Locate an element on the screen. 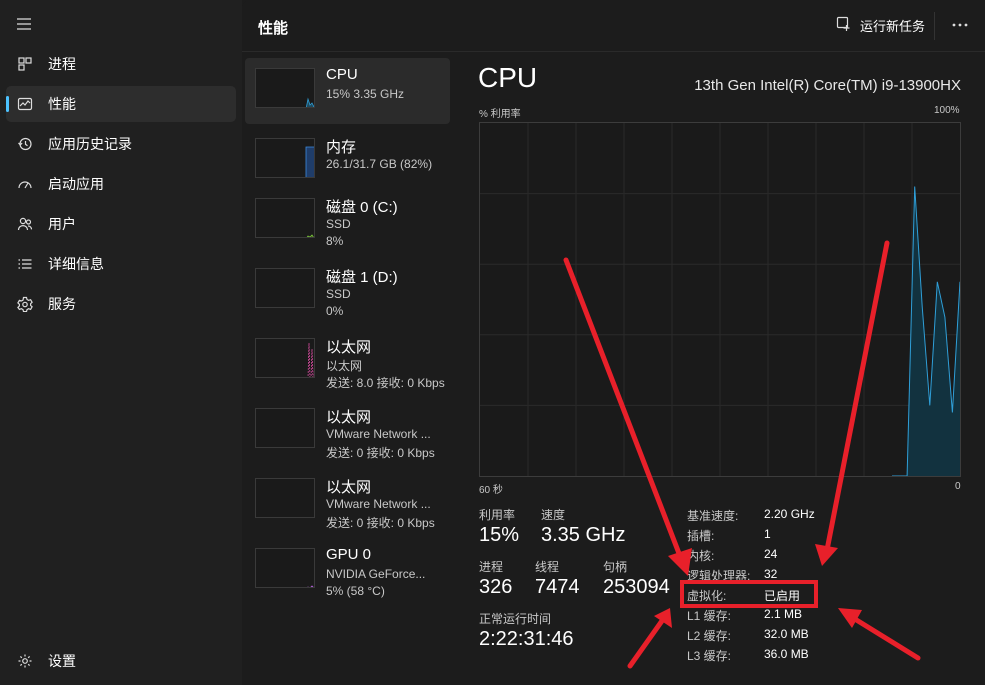  more-options-icon is located at coordinates (960, 26).